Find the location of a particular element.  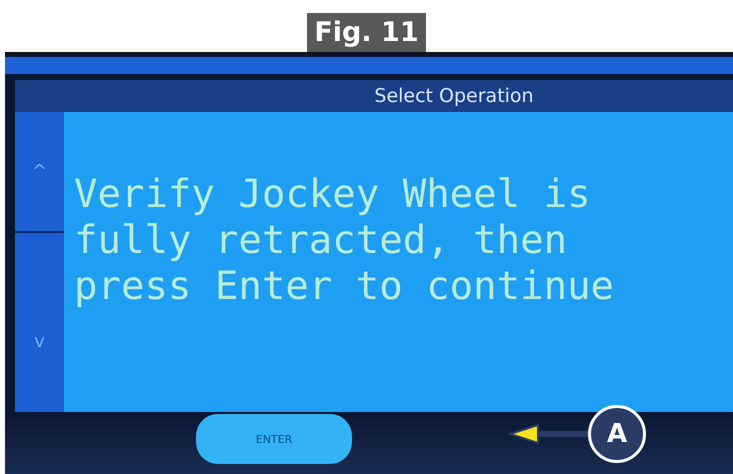

screen-title: Select Operation is located at coordinates (374, 96).